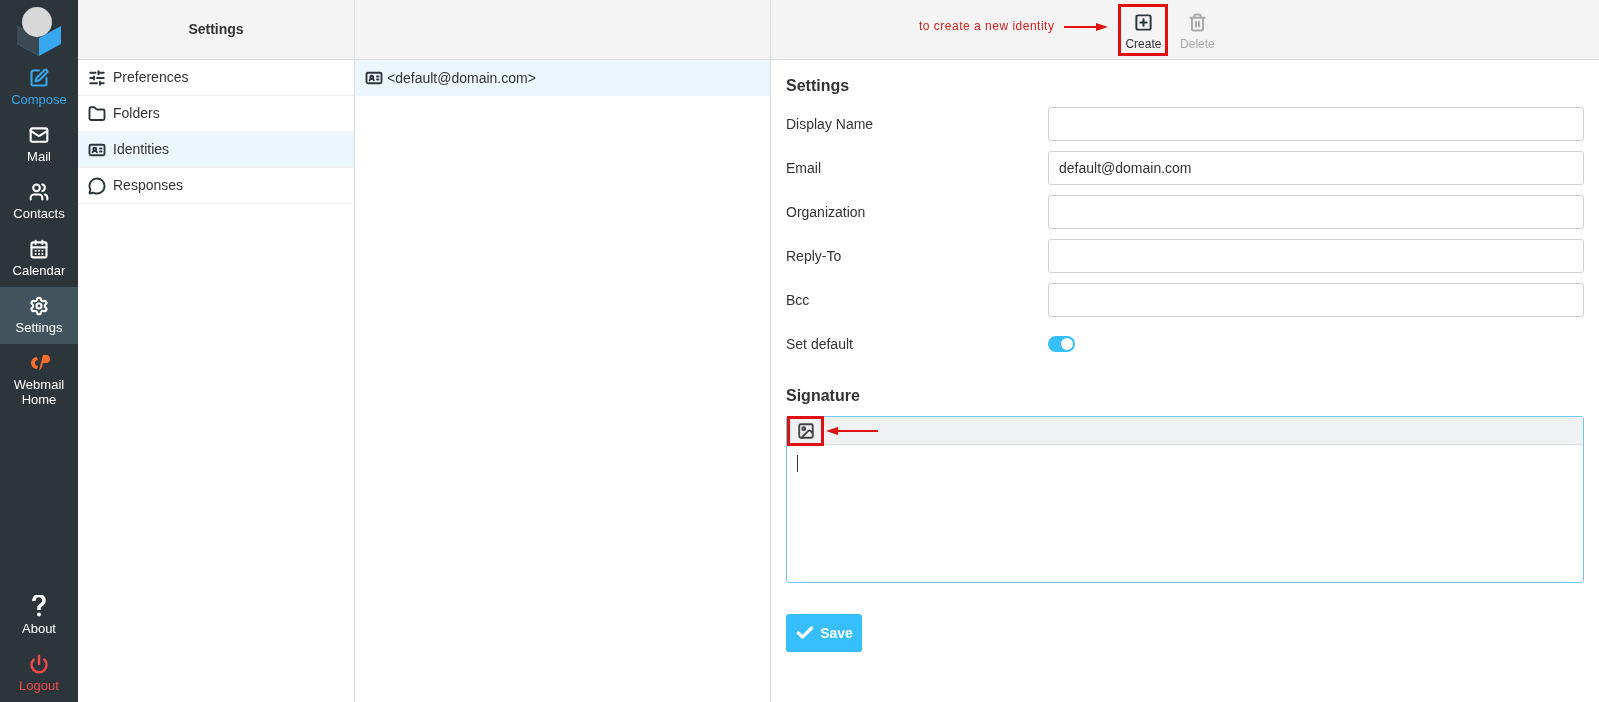 The width and height of the screenshot is (1599, 702). I want to click on trash-icon, so click(1197, 22).